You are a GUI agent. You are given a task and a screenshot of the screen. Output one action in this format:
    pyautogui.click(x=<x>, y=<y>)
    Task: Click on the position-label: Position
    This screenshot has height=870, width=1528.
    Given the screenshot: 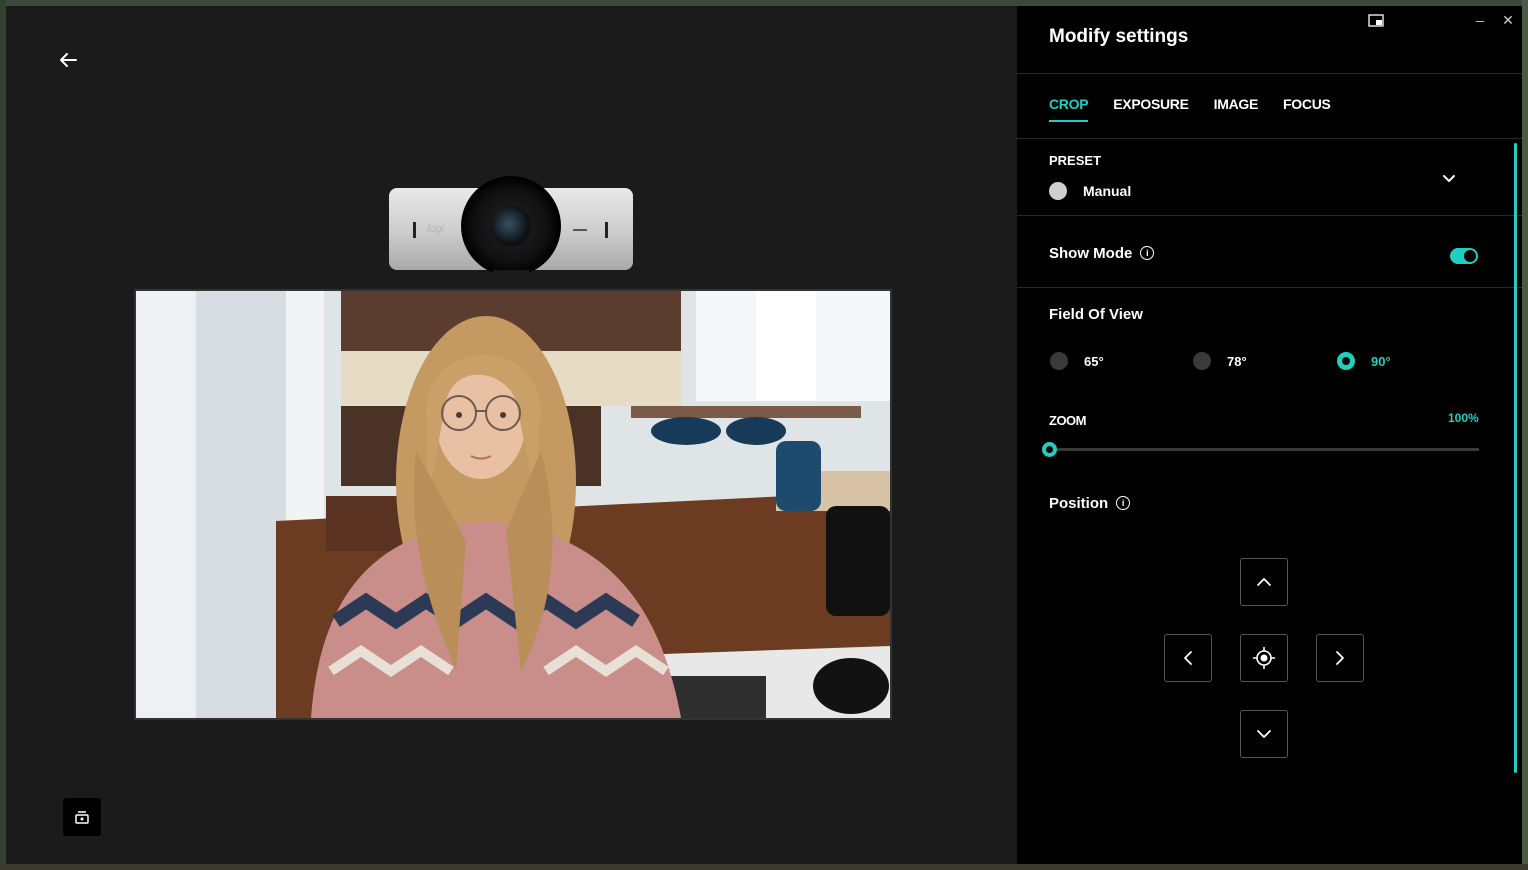 What is the action you would take?
    pyautogui.click(x=1079, y=503)
    